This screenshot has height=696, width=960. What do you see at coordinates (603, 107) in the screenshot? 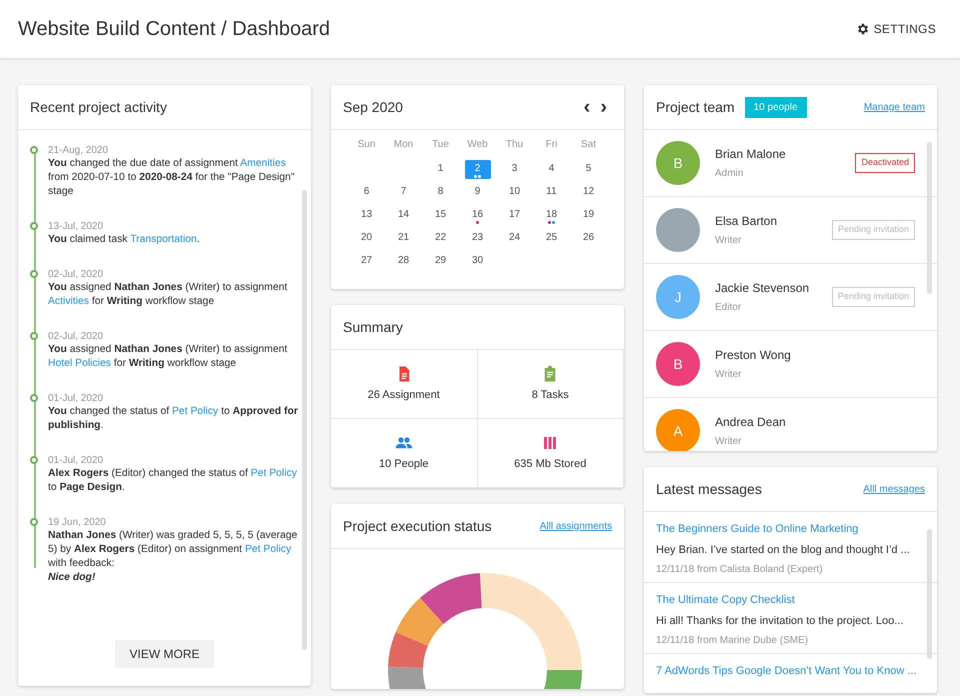
I see `next-month-button: ›` at bounding box center [603, 107].